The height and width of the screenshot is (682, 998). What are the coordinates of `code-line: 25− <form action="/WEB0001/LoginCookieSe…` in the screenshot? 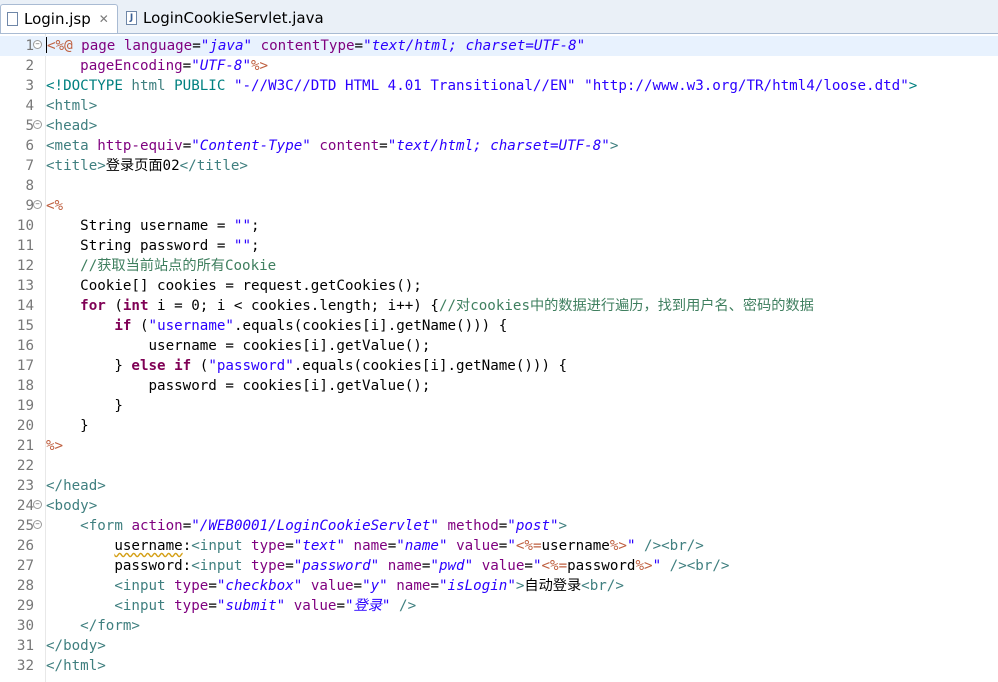 It's located at (499, 526).